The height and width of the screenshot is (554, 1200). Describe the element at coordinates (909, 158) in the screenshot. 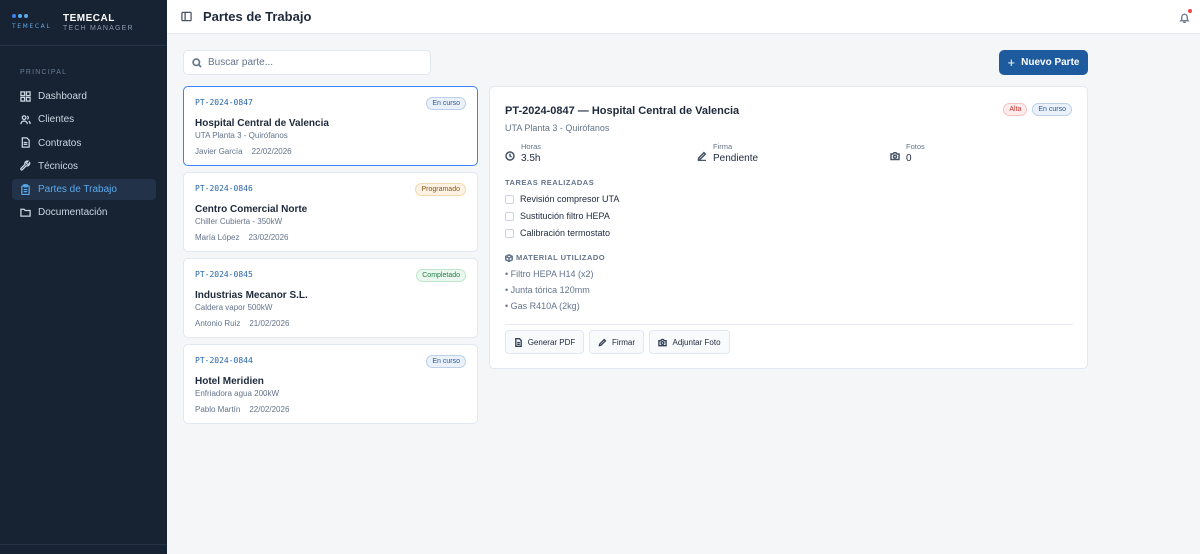

I see `stat-value: 0` at that location.